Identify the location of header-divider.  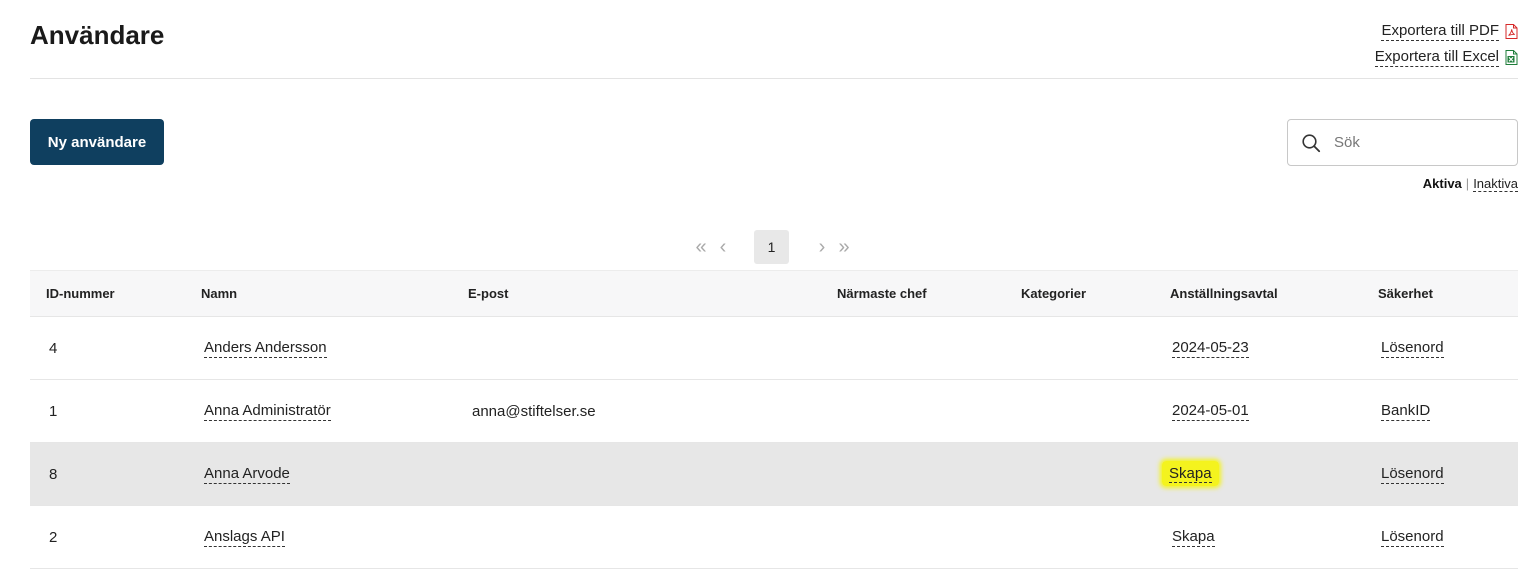
(774, 78).